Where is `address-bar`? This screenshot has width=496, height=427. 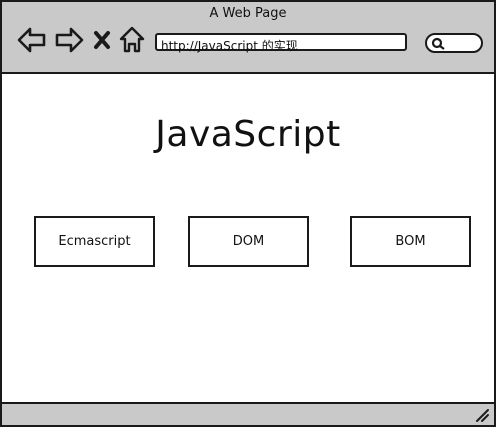
address-bar is located at coordinates (281, 43).